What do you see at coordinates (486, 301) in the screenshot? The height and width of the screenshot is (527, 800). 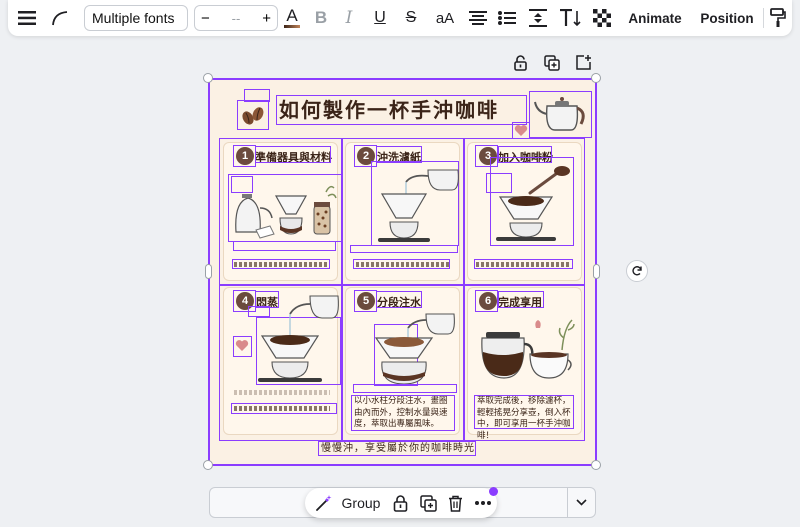 I see `step-6-badge-selection-box` at bounding box center [486, 301].